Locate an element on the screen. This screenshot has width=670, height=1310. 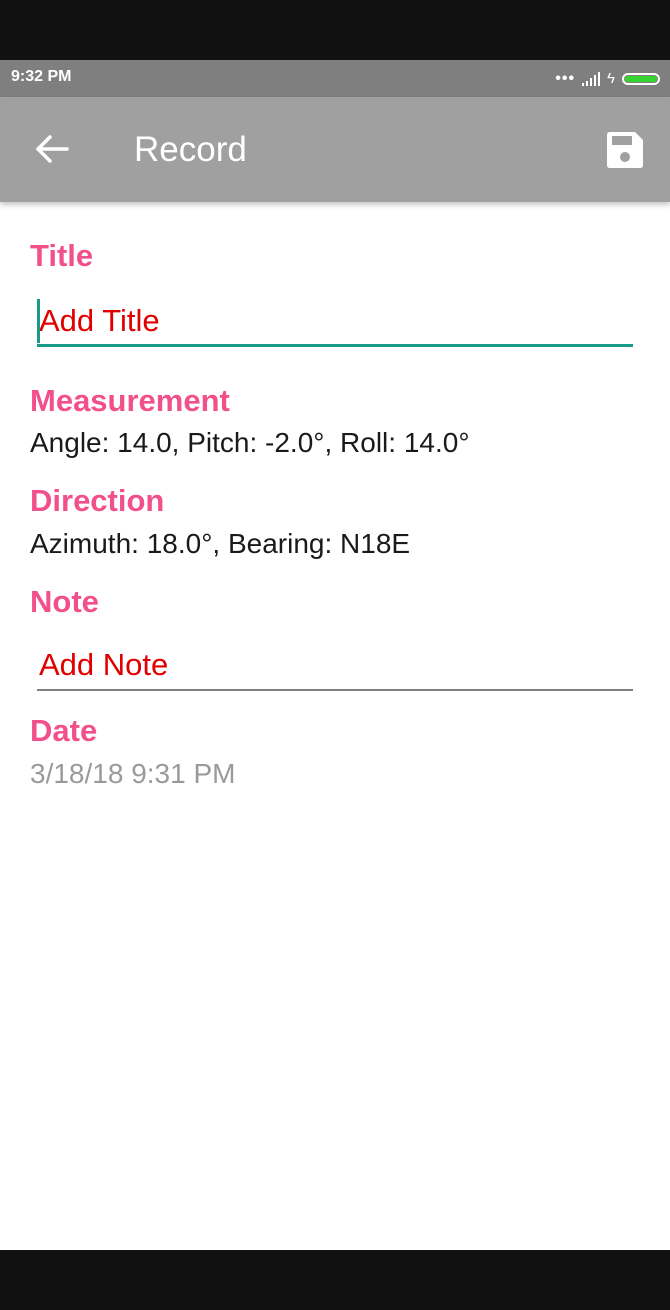
navigation-bar-area is located at coordinates (335, 1280).